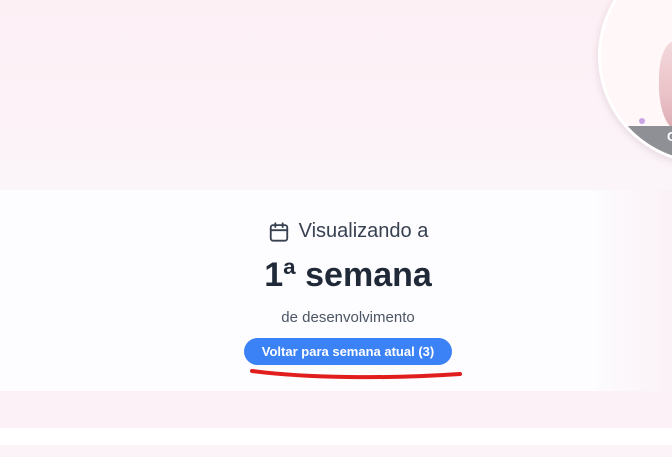  Describe the element at coordinates (278, 231) in the screenshot. I see `calendar-icon` at that location.